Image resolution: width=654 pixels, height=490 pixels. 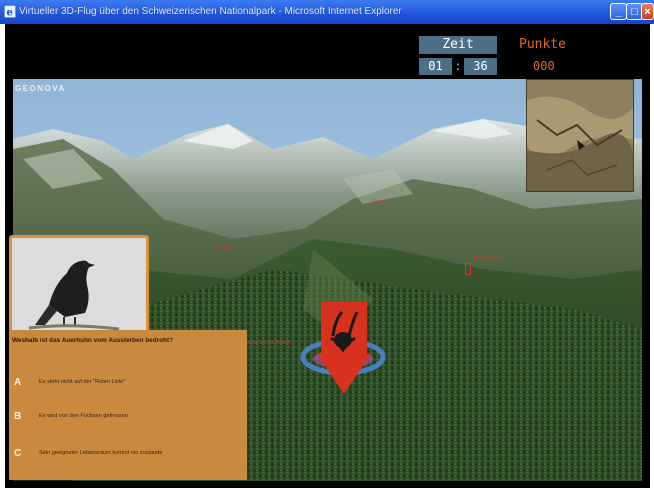 I want to click on bird-icon, so click(x=79, y=285).